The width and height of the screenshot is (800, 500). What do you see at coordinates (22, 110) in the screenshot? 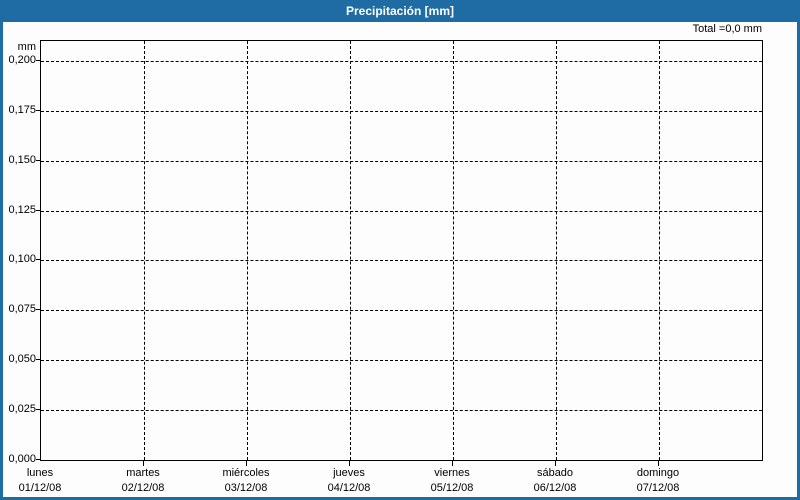
I see `y-tick-label: 0,175` at bounding box center [22, 110].